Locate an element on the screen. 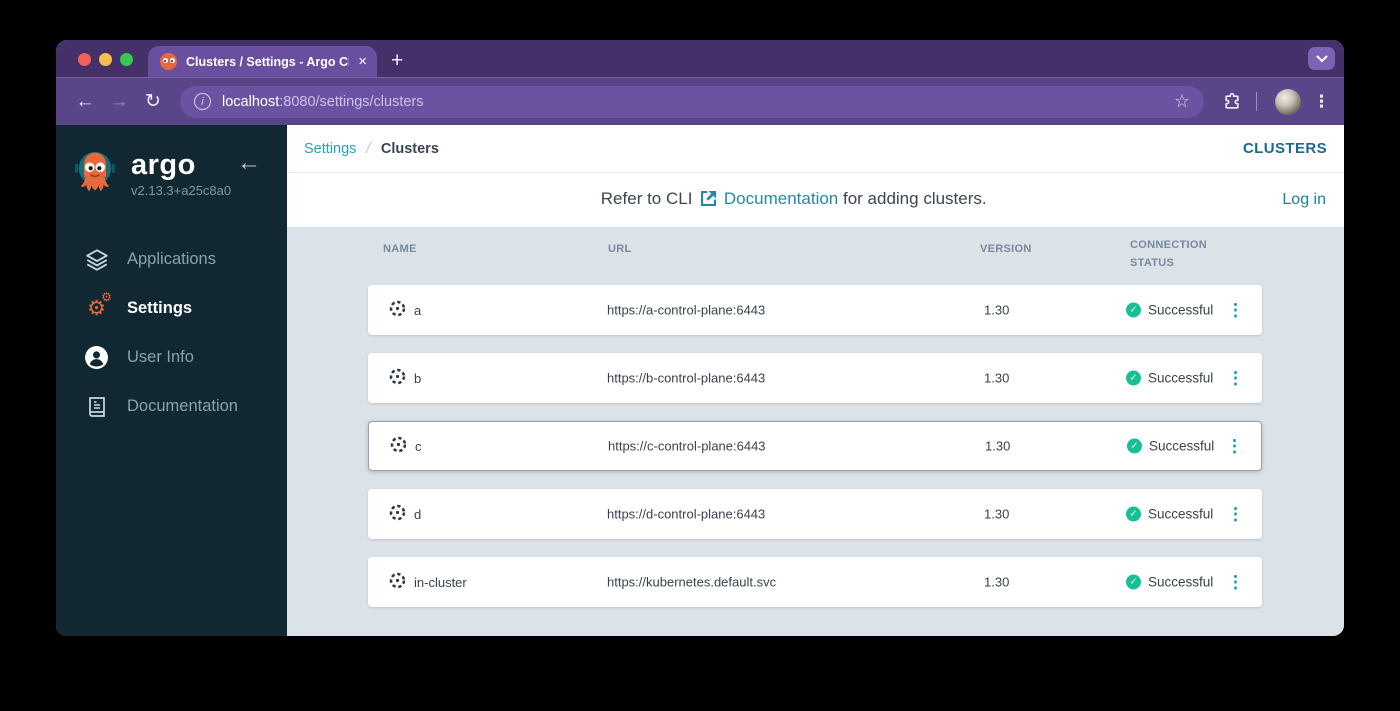 The height and width of the screenshot is (711, 1400). column-header-url: URL is located at coordinates (620, 249).